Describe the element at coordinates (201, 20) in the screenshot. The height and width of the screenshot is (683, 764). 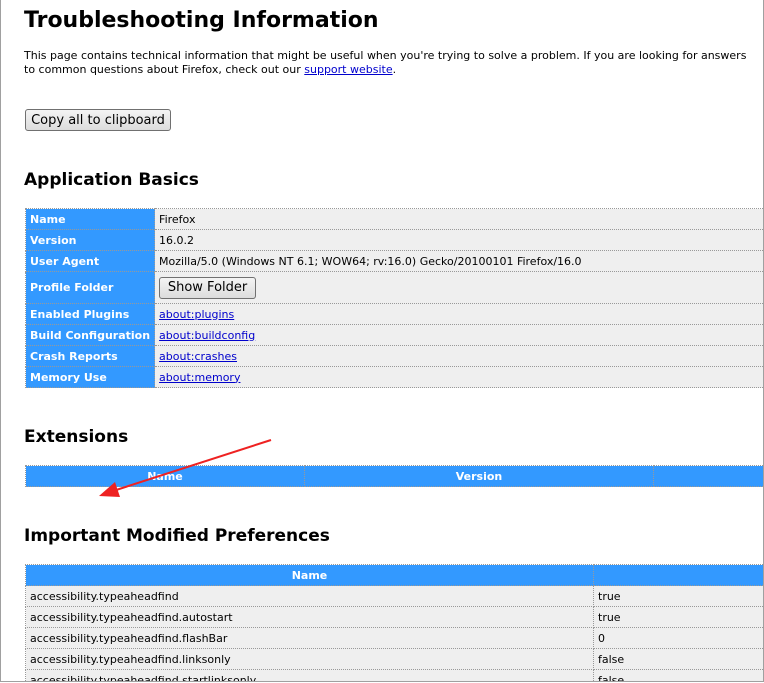
I see `page-title: Troubleshooting Information` at that location.